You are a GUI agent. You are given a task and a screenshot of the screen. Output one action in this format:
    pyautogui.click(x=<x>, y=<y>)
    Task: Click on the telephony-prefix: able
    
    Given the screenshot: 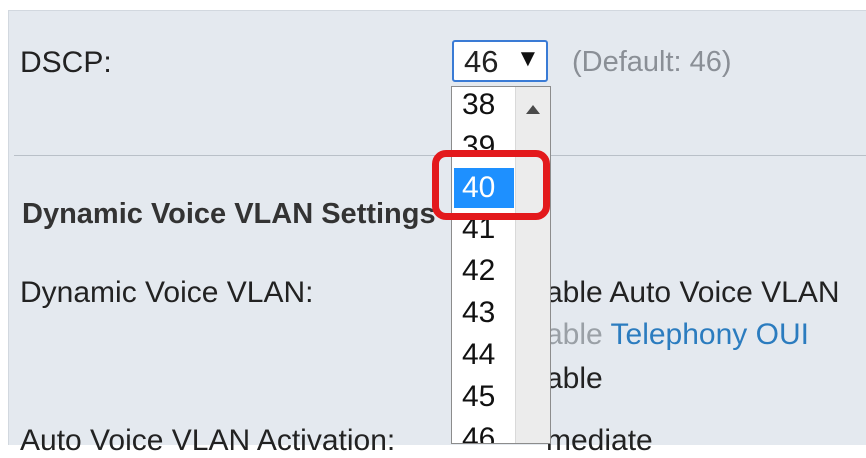 What is the action you would take?
    pyautogui.click(x=578, y=334)
    